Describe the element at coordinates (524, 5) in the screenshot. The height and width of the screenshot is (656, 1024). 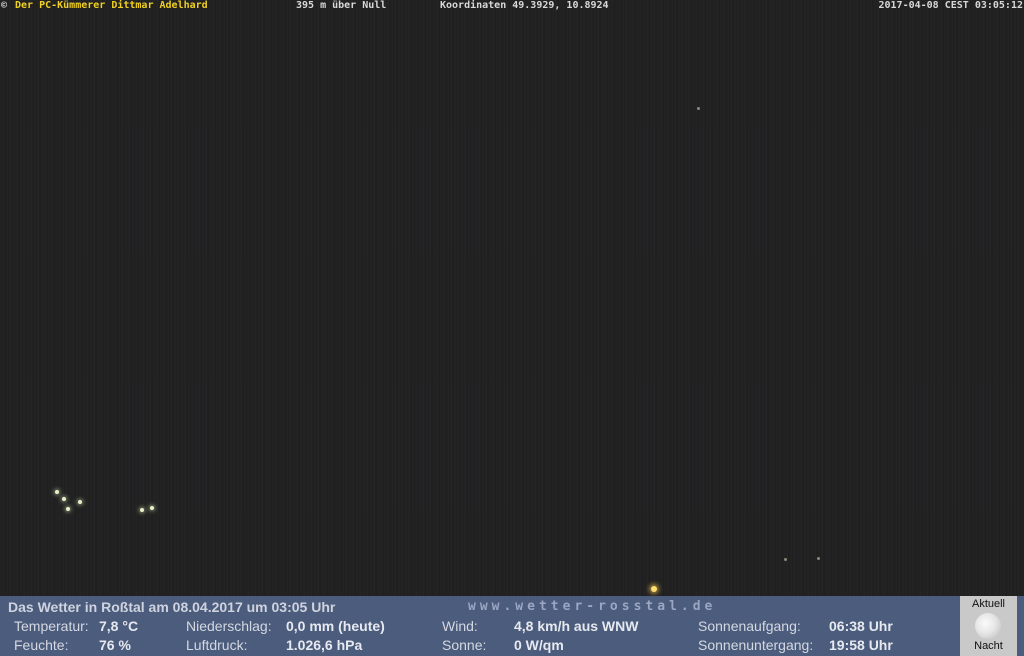
I see `coordinates-label: Koordinaten 49.3929, 10.8924` at that location.